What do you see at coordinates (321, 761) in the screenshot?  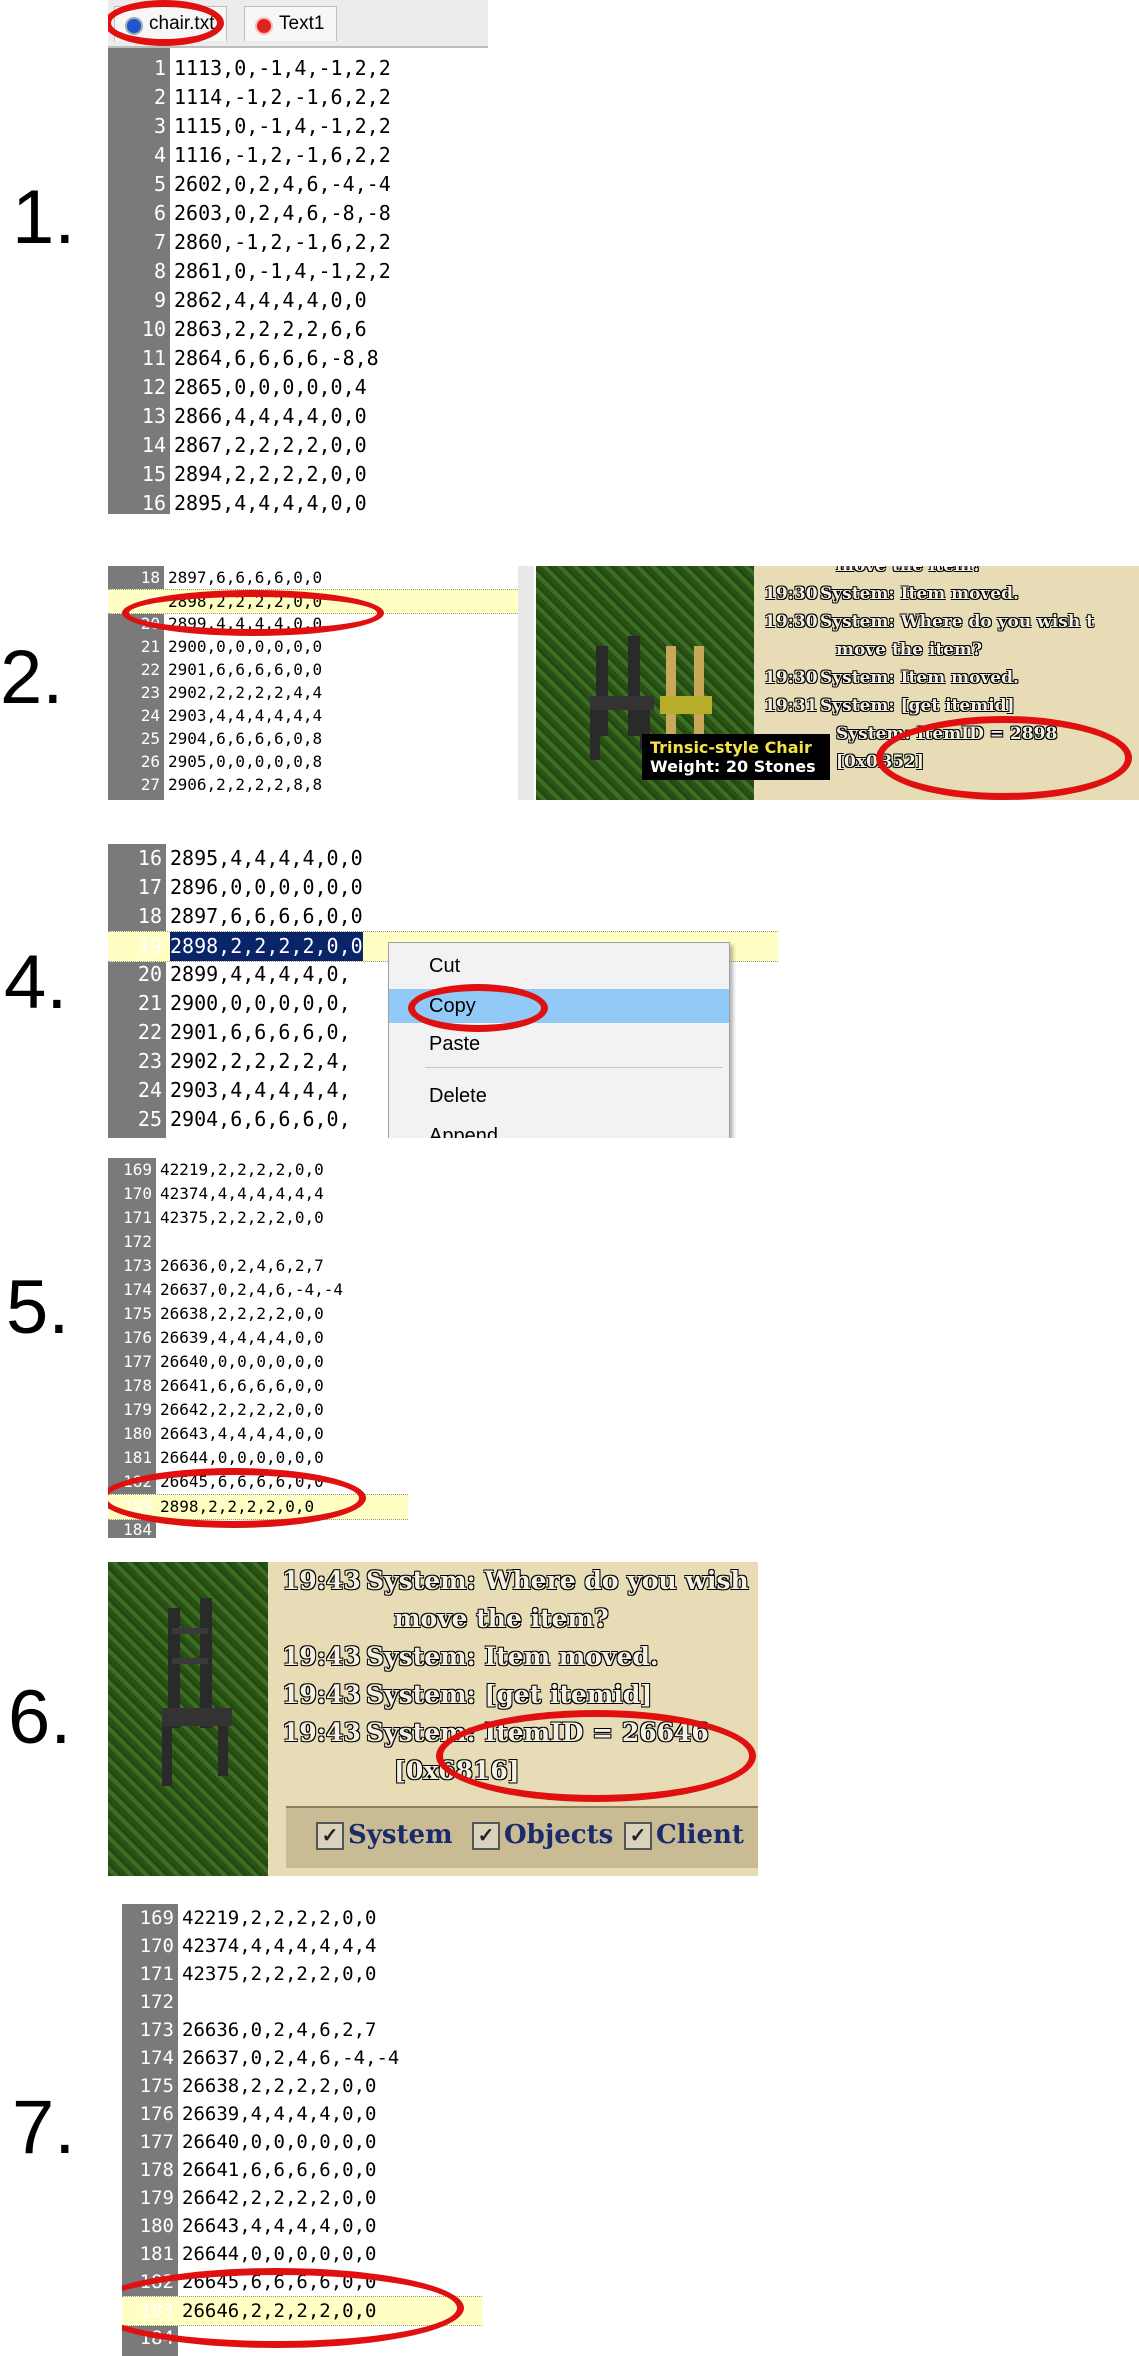 I see `code-line: 26 2905,0,0,0,0,0,8` at bounding box center [321, 761].